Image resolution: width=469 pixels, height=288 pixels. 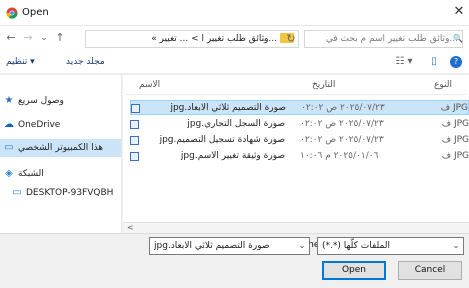 What do you see at coordinates (41, 101) in the screenshot?
I see `nav-item-label: وصول سريع` at bounding box center [41, 101].